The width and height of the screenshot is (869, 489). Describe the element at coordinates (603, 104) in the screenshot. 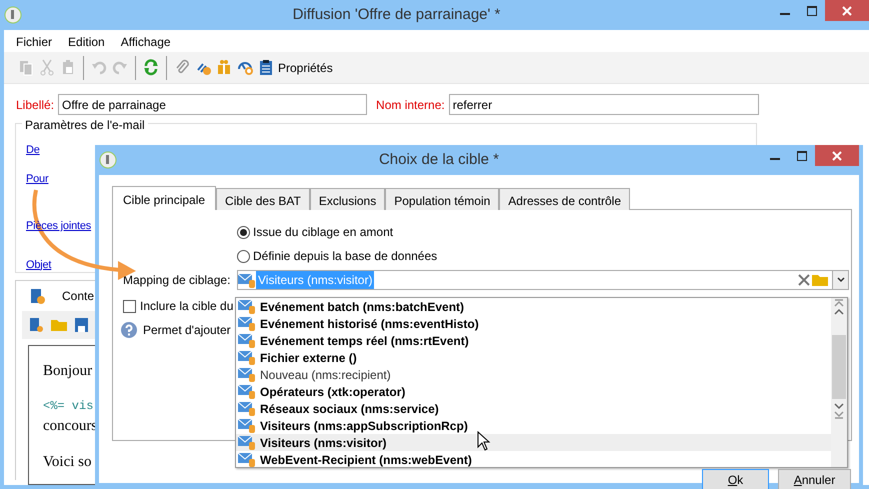

I see `text-field: referrer` at that location.